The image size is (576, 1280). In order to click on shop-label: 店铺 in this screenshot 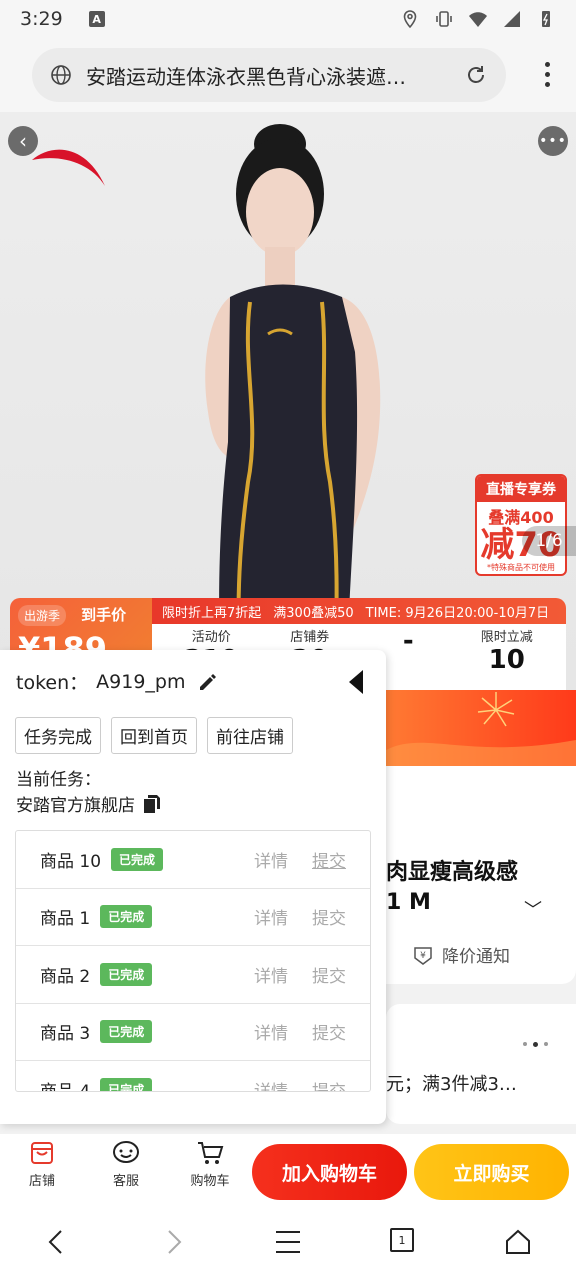, I will do `click(41, 1181)`.